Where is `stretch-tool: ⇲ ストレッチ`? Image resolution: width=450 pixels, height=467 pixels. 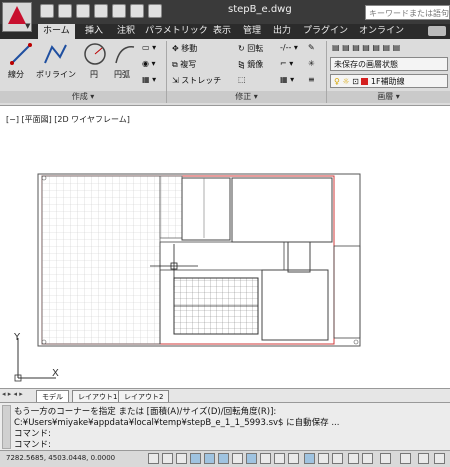
stretch-tool: ⇲ ストレッチ is located at coordinates (196, 80).